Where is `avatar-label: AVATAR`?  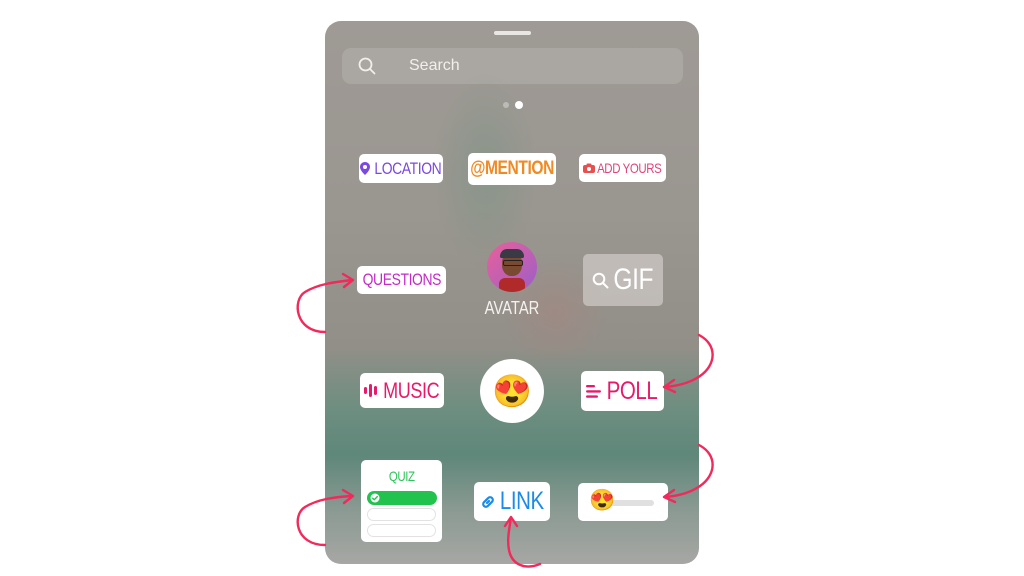
avatar-label: AVATAR is located at coordinates (512, 308).